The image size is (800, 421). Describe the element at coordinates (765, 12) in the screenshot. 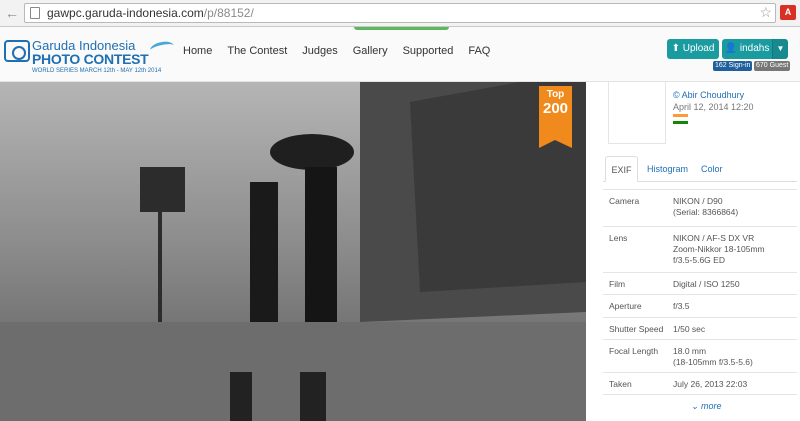

I see `bookmark-star-icon: ☆` at that location.